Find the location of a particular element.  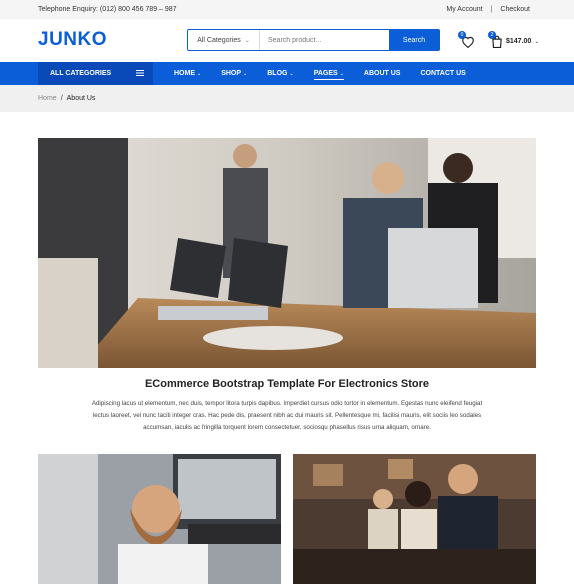

nav-item-home: HOME ⌄ is located at coordinates (187, 73).